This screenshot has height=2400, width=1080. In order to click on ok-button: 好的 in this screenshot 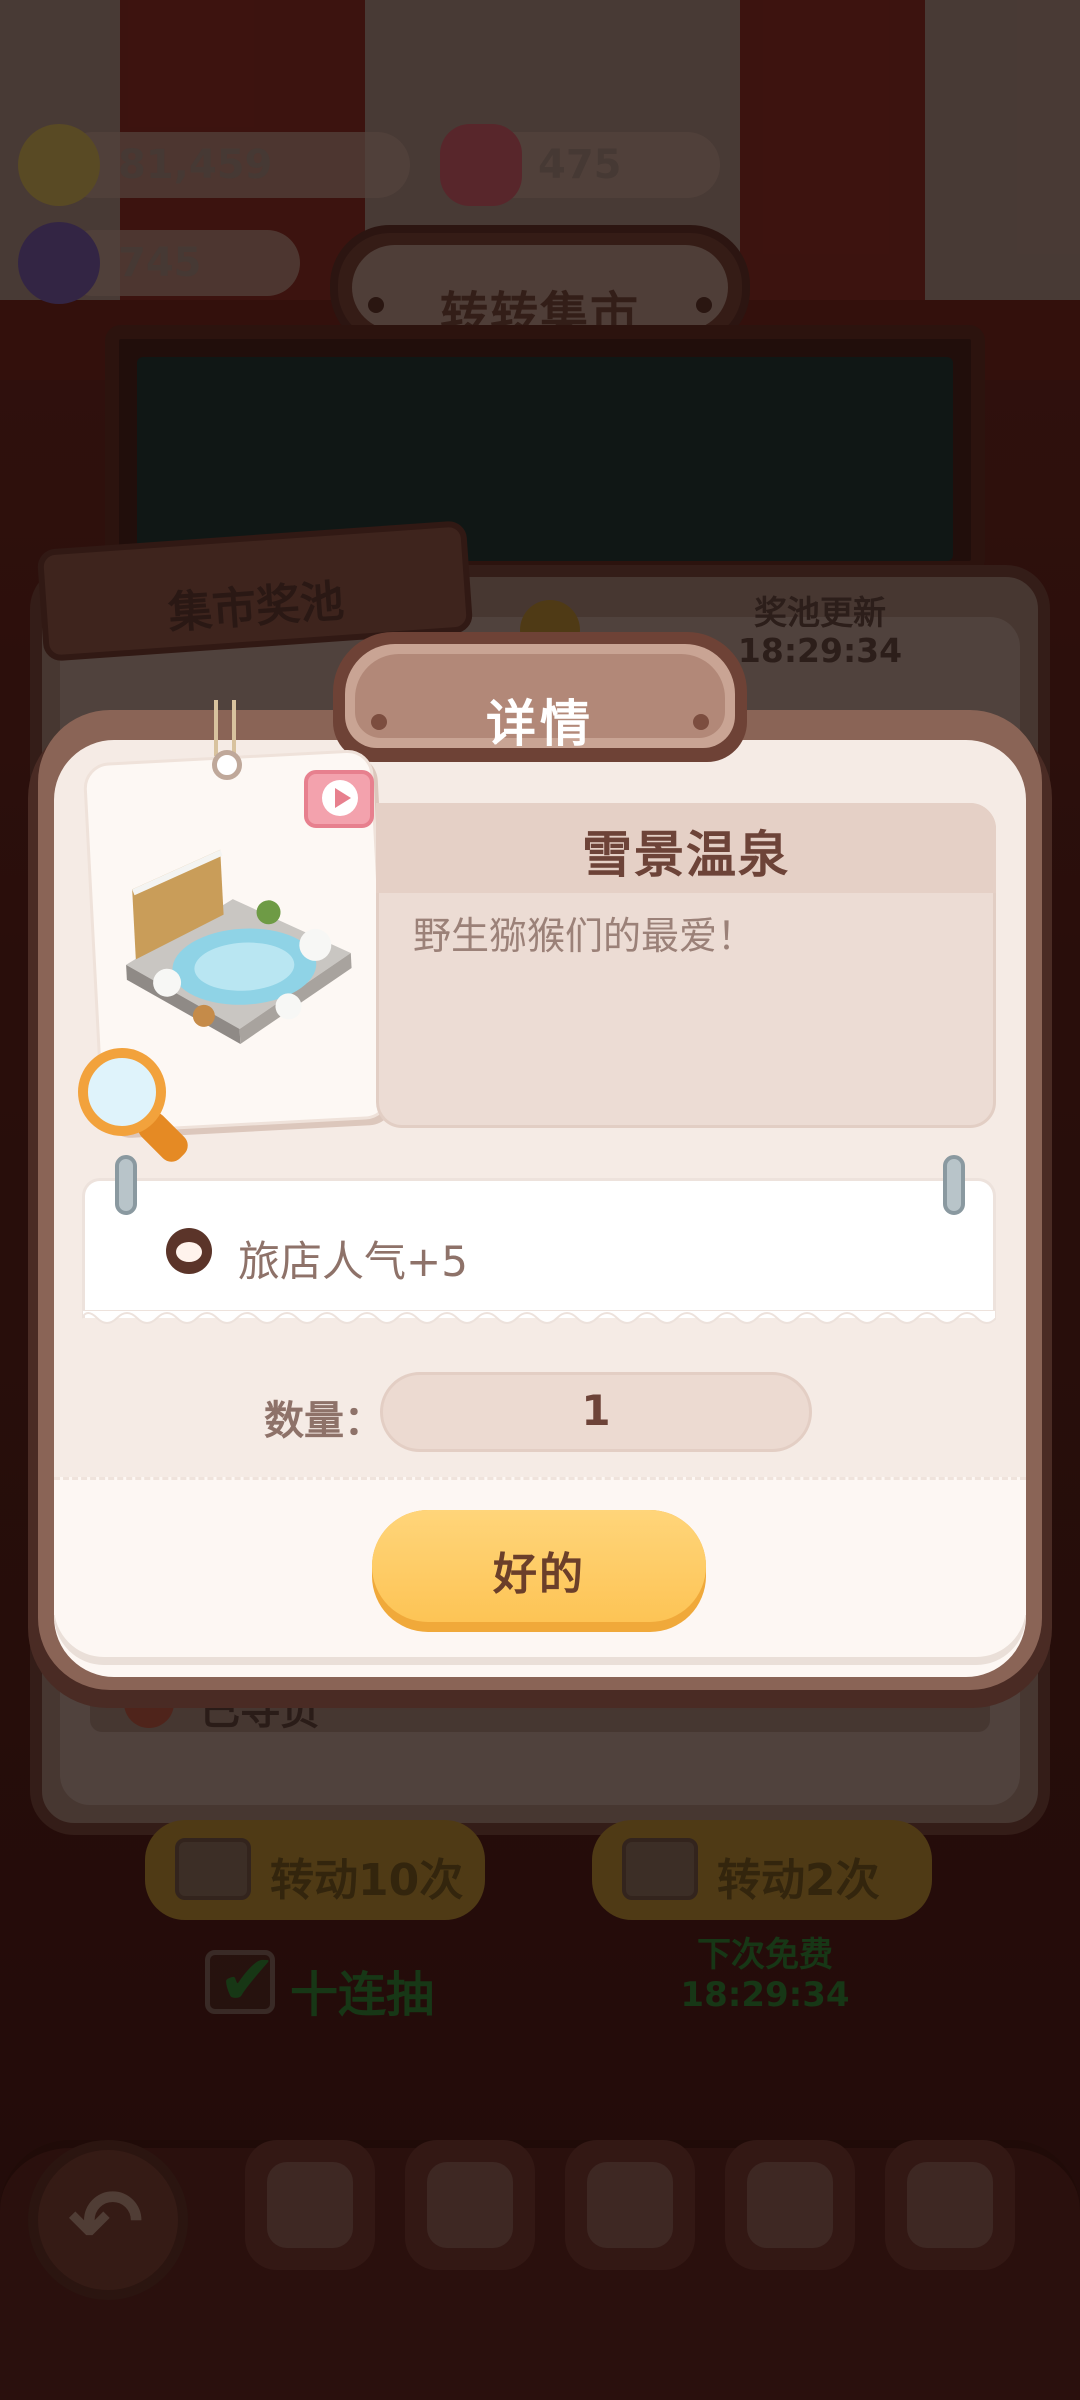, I will do `click(539, 1571)`.